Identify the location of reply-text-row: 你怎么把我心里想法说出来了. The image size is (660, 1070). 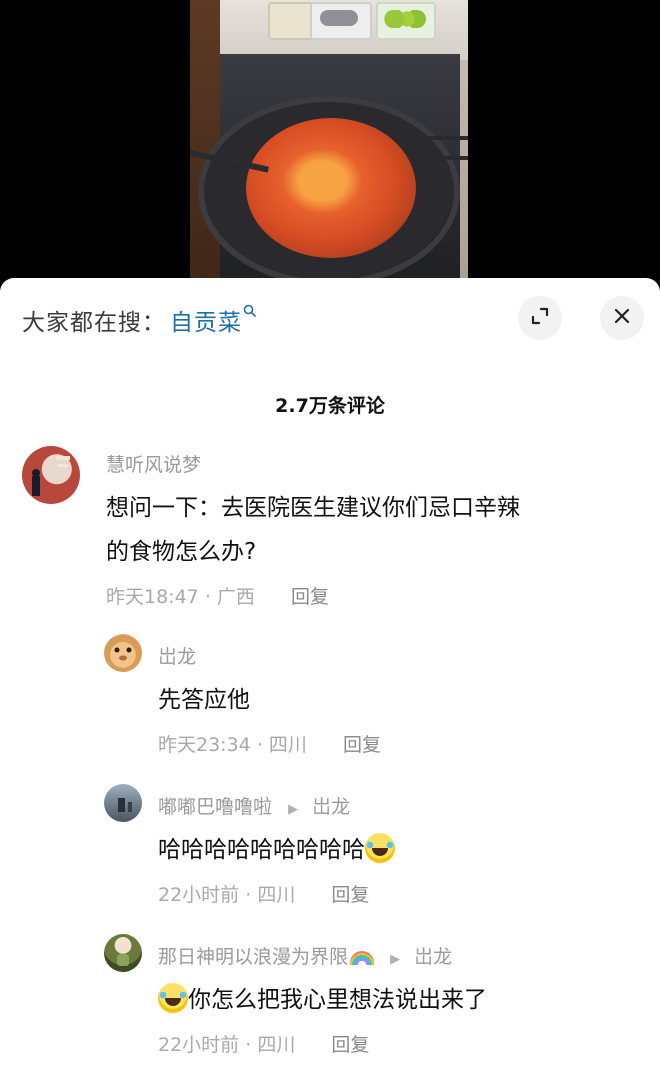
(322, 998).